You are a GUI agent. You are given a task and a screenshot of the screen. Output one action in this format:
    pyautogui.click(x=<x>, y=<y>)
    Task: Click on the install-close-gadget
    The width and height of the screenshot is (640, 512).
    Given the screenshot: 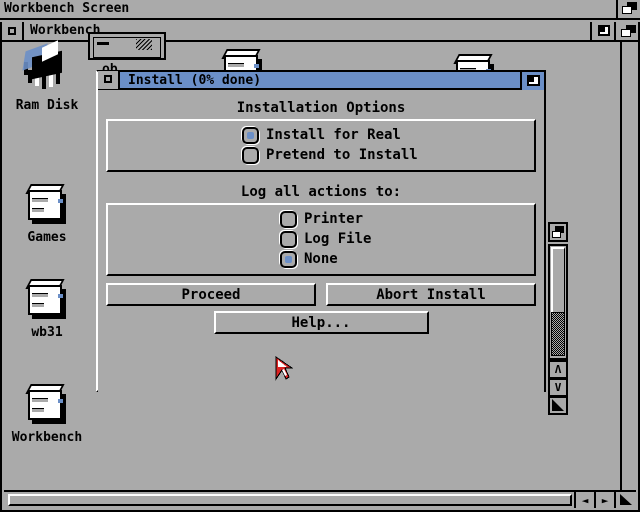 What is the action you would take?
    pyautogui.click(x=109, y=80)
    